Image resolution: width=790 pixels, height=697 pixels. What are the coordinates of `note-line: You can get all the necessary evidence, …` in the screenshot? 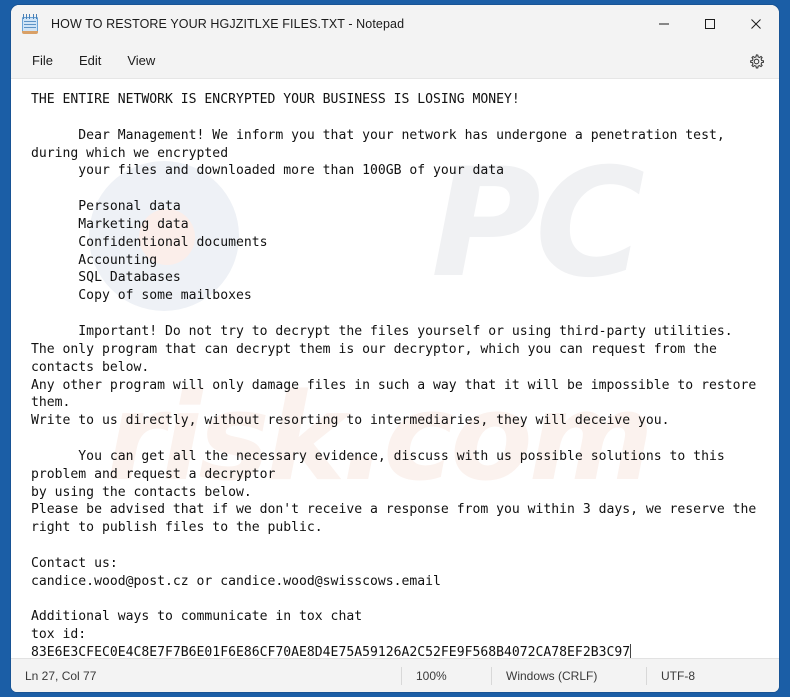 It's located at (378, 456).